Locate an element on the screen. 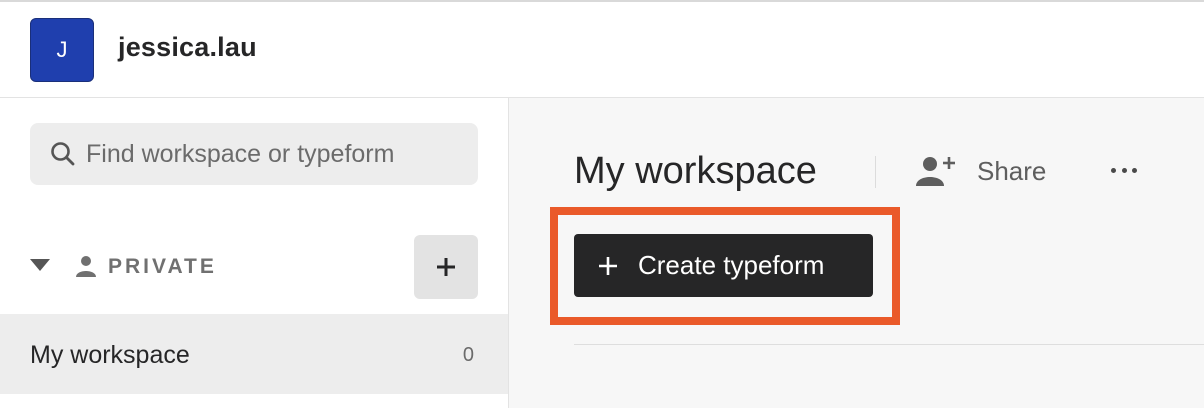  share-label: Share is located at coordinates (1012, 170).